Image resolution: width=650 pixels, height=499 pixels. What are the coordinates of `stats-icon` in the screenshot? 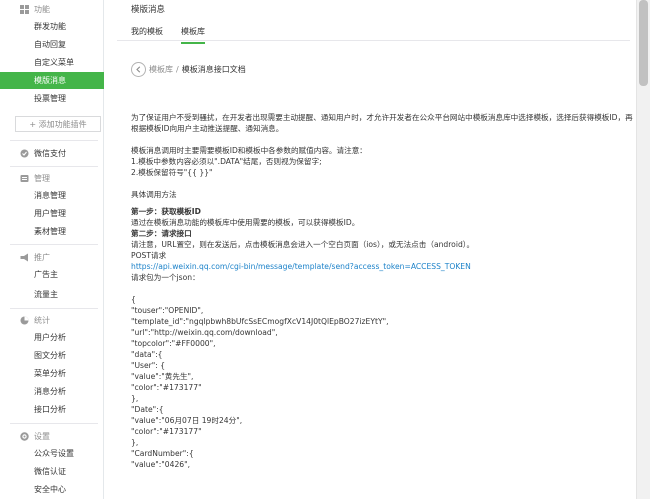 It's located at (24, 320).